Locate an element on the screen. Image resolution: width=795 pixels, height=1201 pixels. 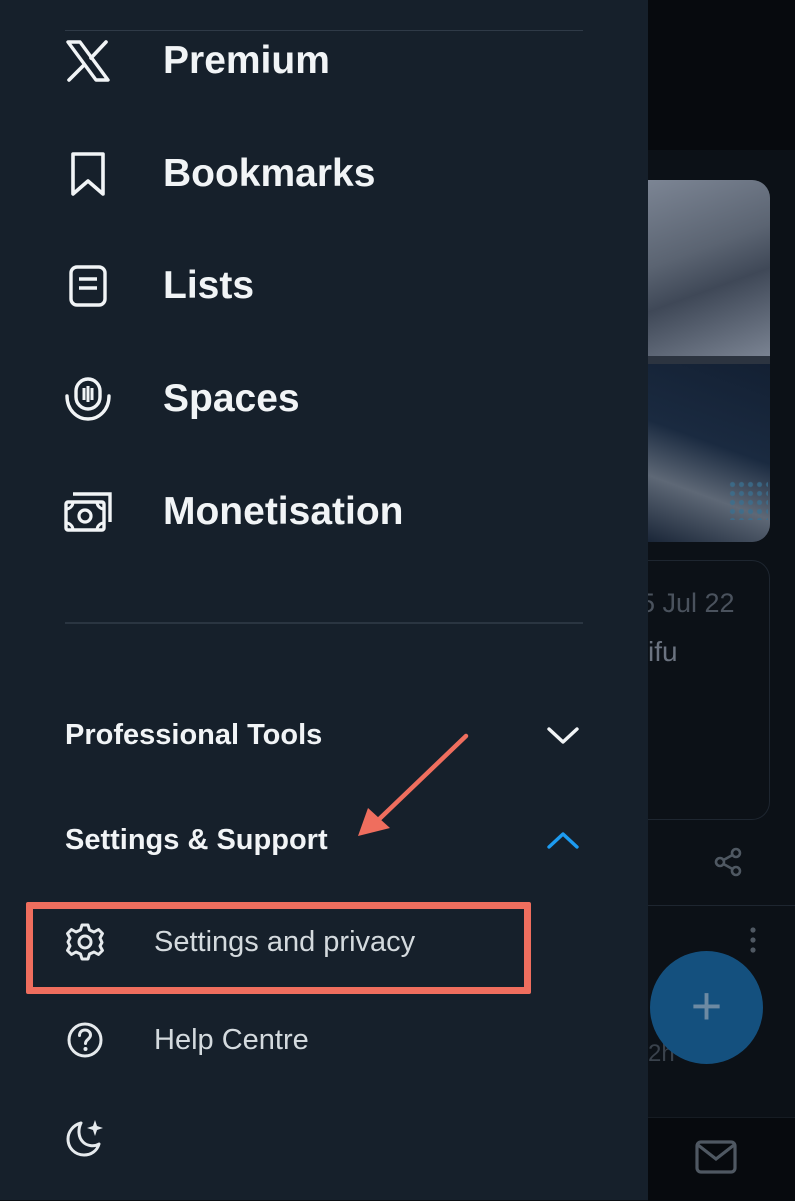
plus-icon: + is located at coordinates (706, 1005).